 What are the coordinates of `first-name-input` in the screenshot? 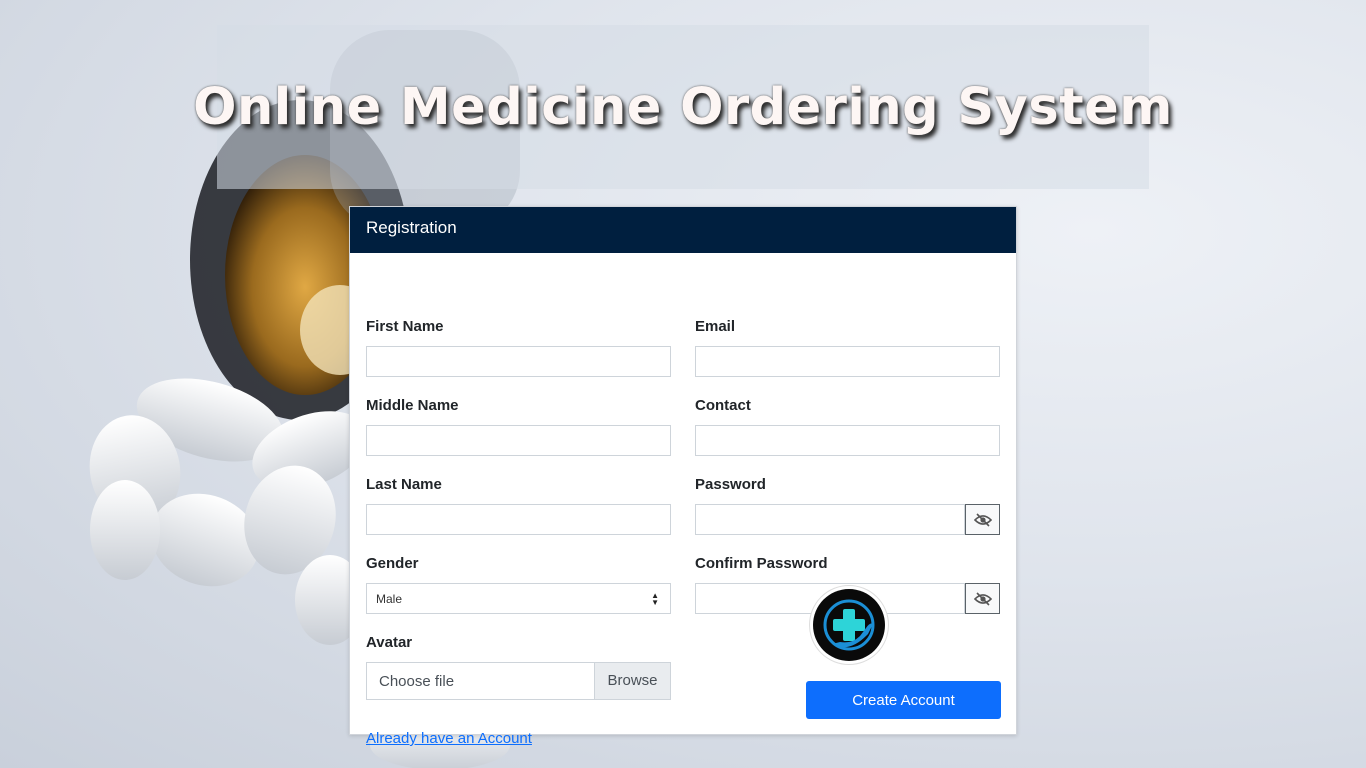 It's located at (518, 361).